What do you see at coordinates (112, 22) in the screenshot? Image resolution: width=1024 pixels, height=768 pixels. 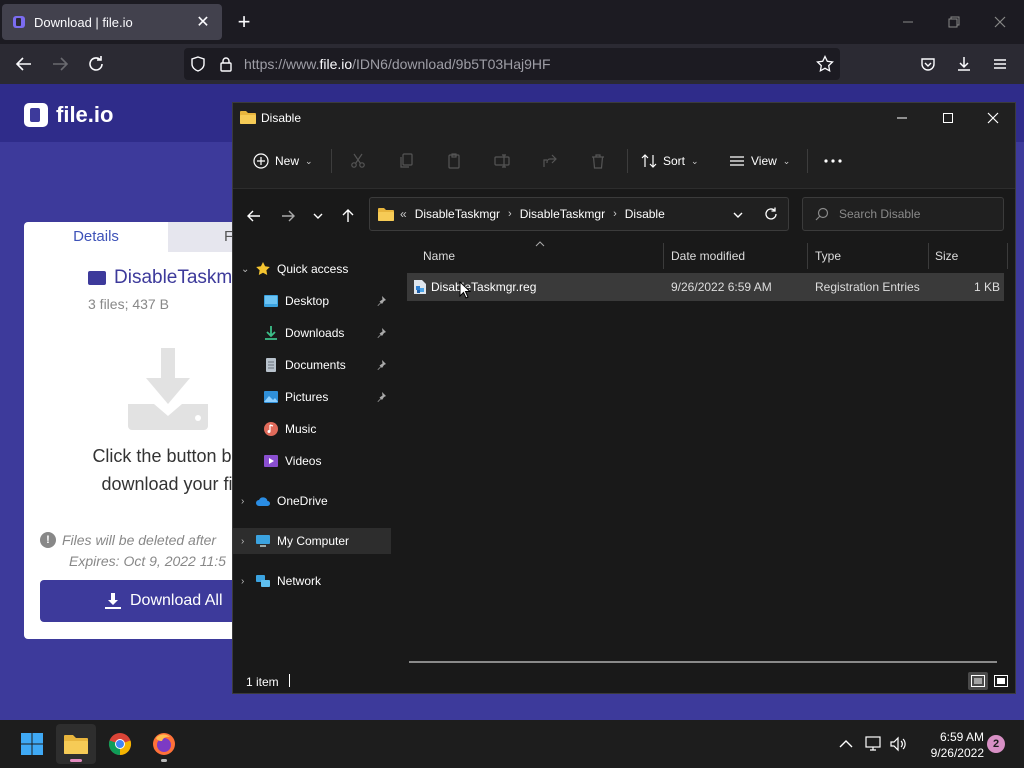 I see `browser-tab: Download | file.io ✕` at bounding box center [112, 22].